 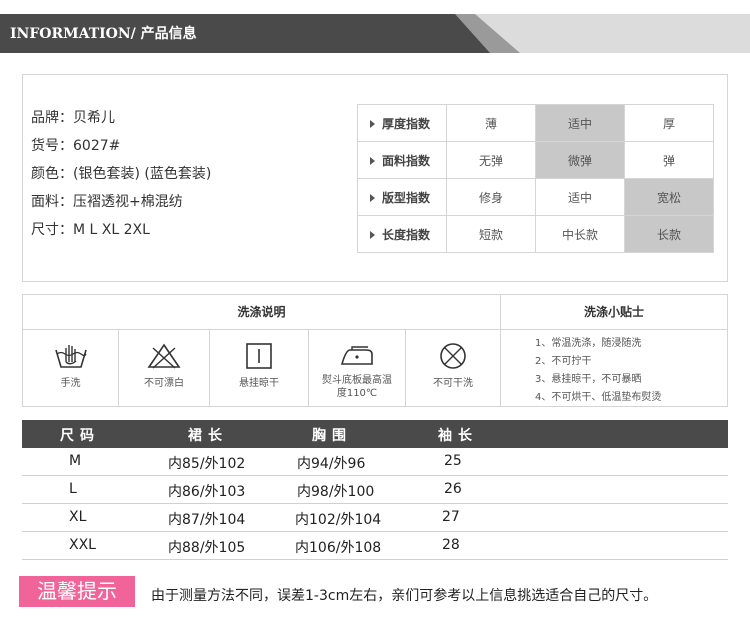 I want to click on size-row: XXL 内88/外105 内106/外108 28, so click(x=375, y=546).